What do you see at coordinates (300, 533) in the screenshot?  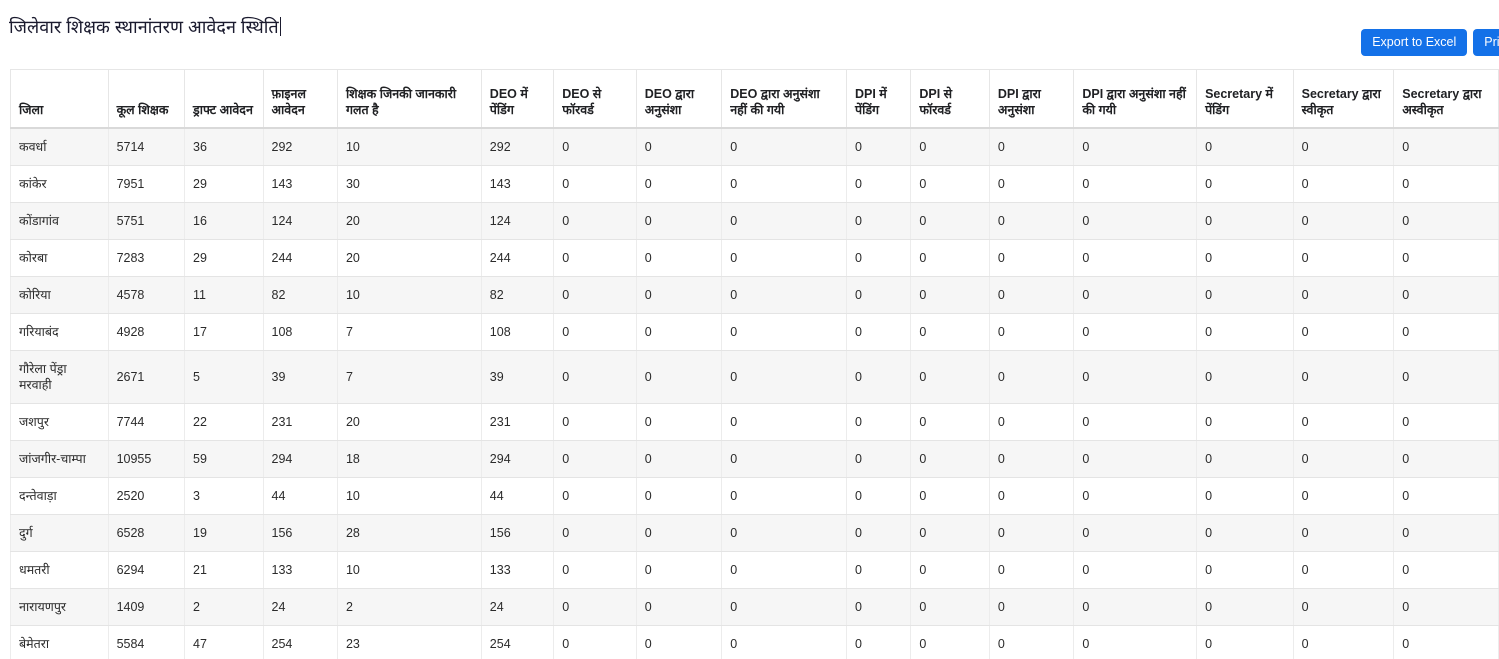 I see `table-cell: 156` at bounding box center [300, 533].